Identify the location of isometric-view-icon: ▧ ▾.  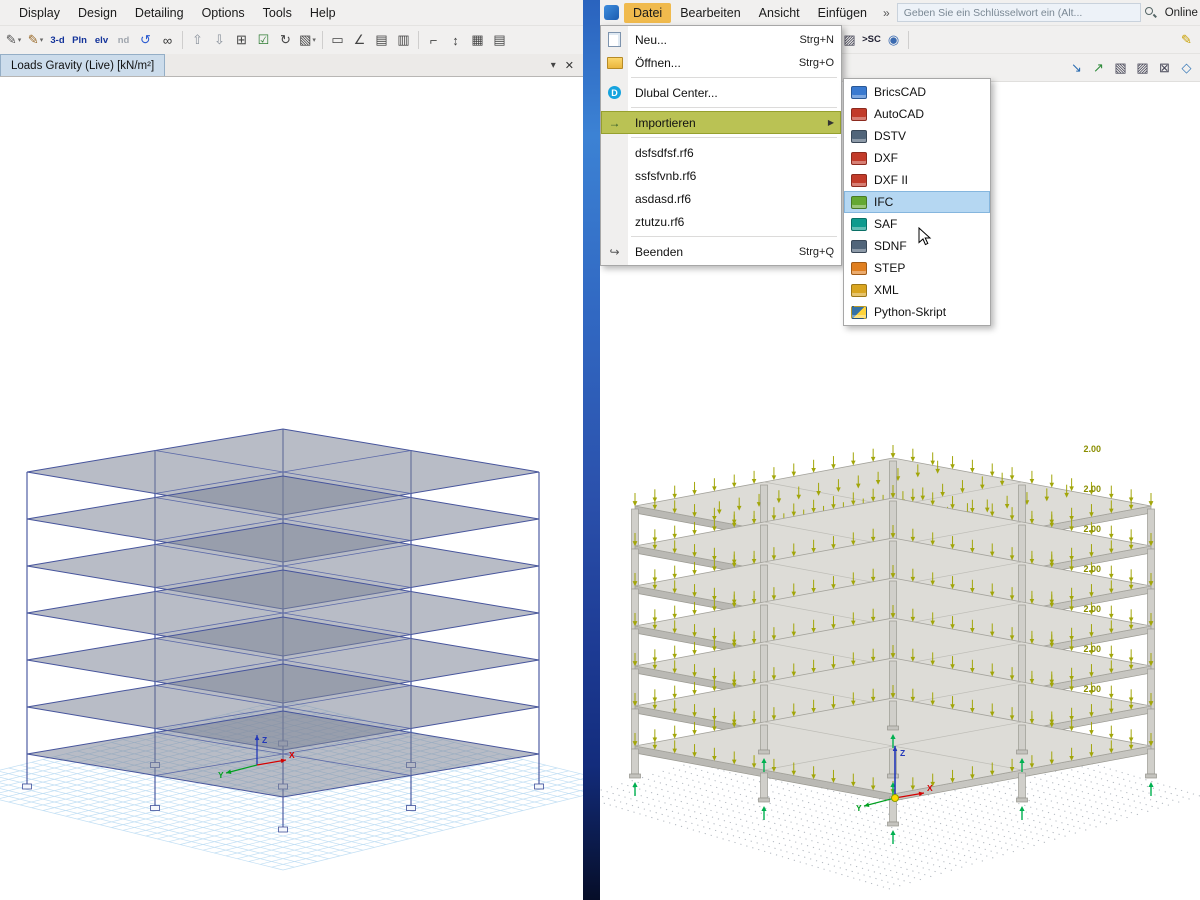
(307, 40).